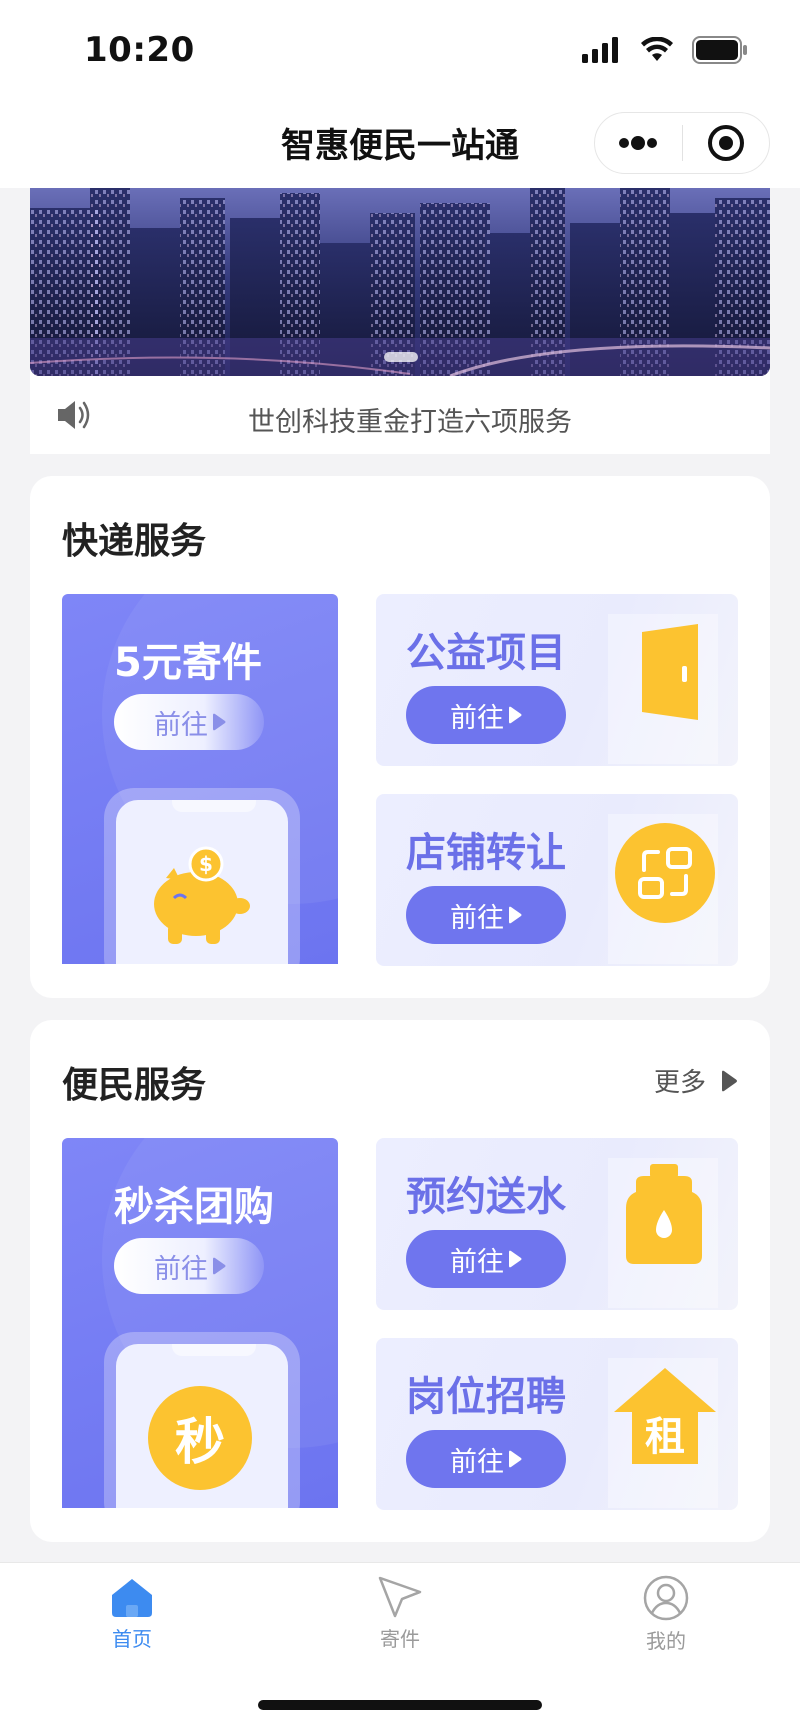 Image resolution: width=800 pixels, height=1731 pixels. What do you see at coordinates (486, 1197) in the screenshot?
I see `water-delivery-title: 预约送水` at bounding box center [486, 1197].